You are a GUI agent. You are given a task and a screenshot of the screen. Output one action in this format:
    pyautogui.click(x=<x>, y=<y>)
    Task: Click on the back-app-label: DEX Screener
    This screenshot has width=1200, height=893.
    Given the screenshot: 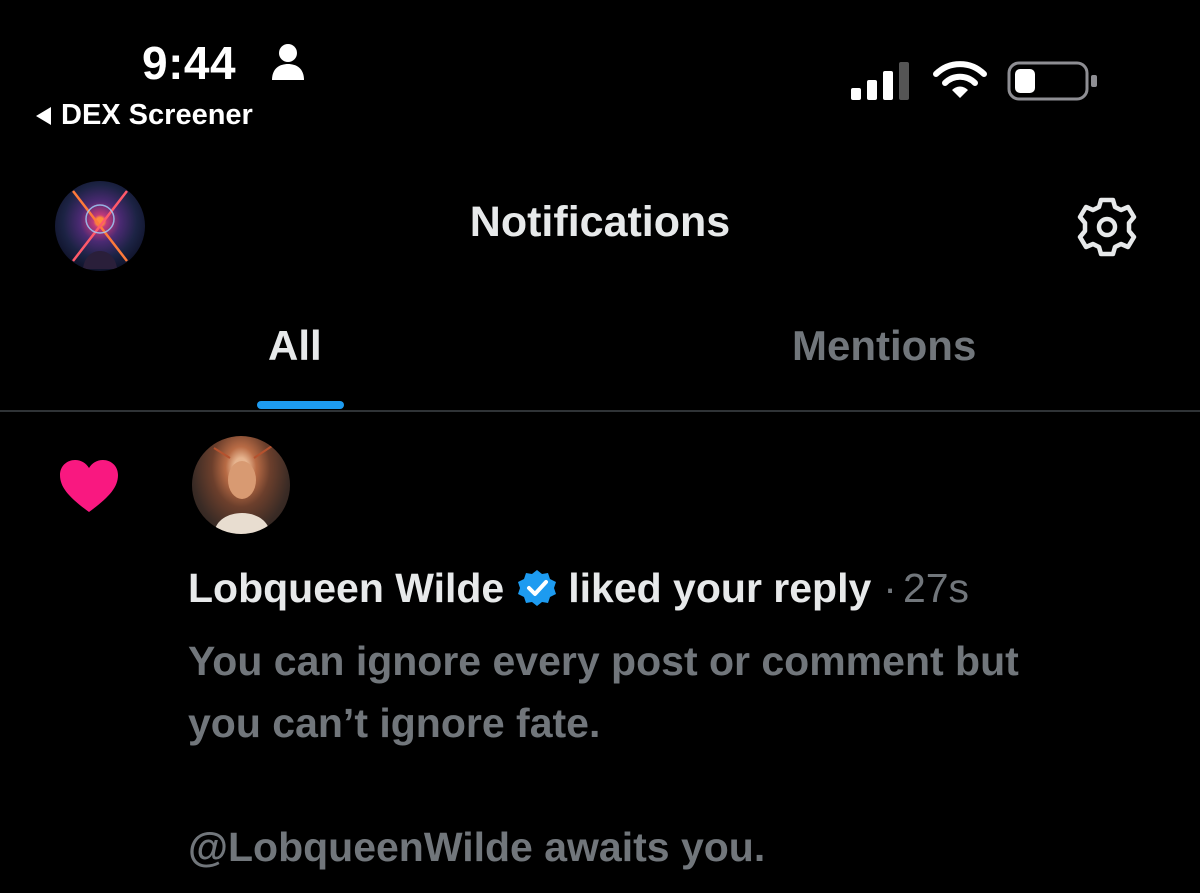 What is the action you would take?
    pyautogui.click(x=157, y=115)
    